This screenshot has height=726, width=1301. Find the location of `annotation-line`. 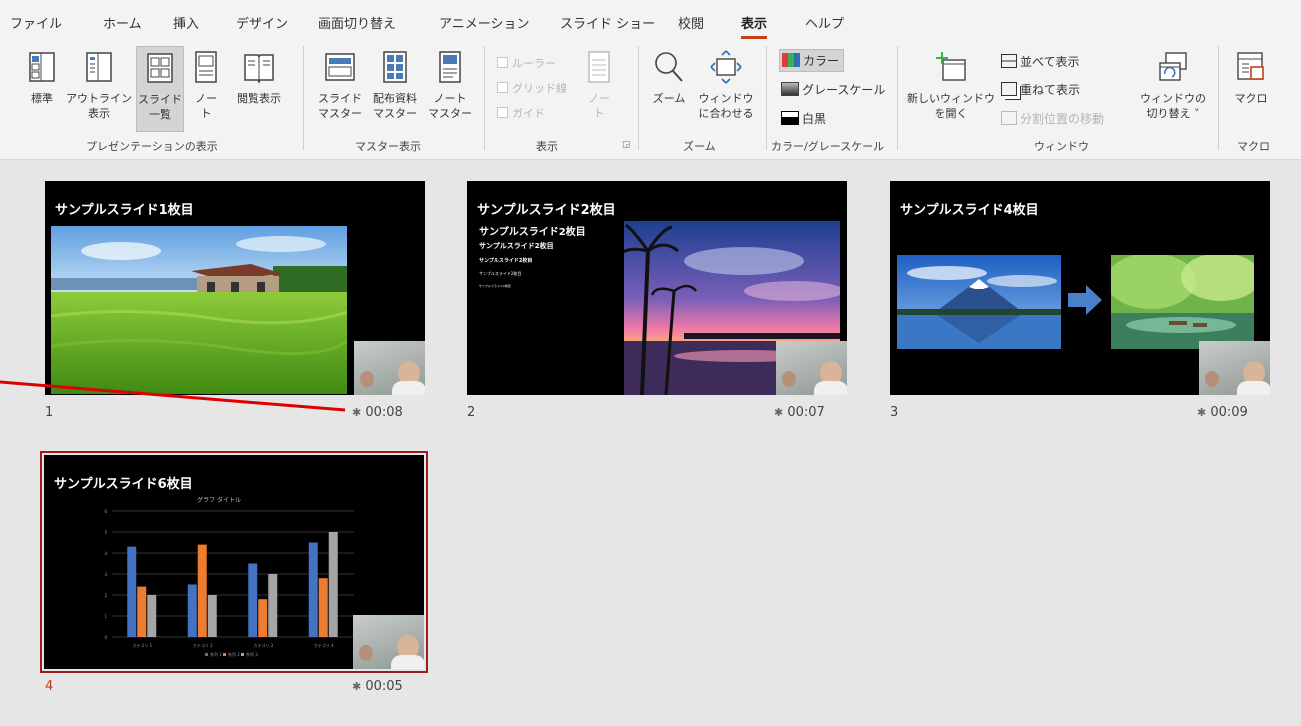

annotation-line is located at coordinates (173, 396).